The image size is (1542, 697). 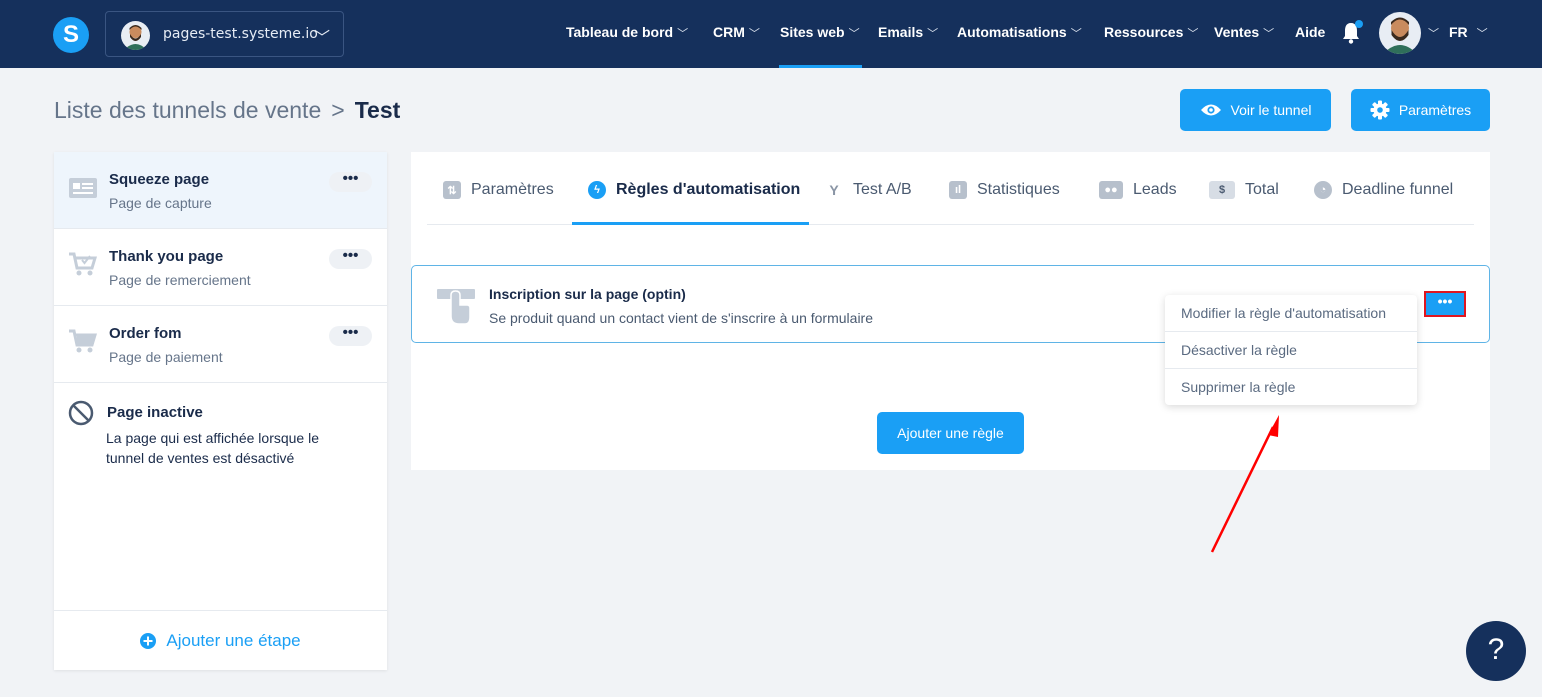 I want to click on nav-active-indicator, so click(x=820, y=66).